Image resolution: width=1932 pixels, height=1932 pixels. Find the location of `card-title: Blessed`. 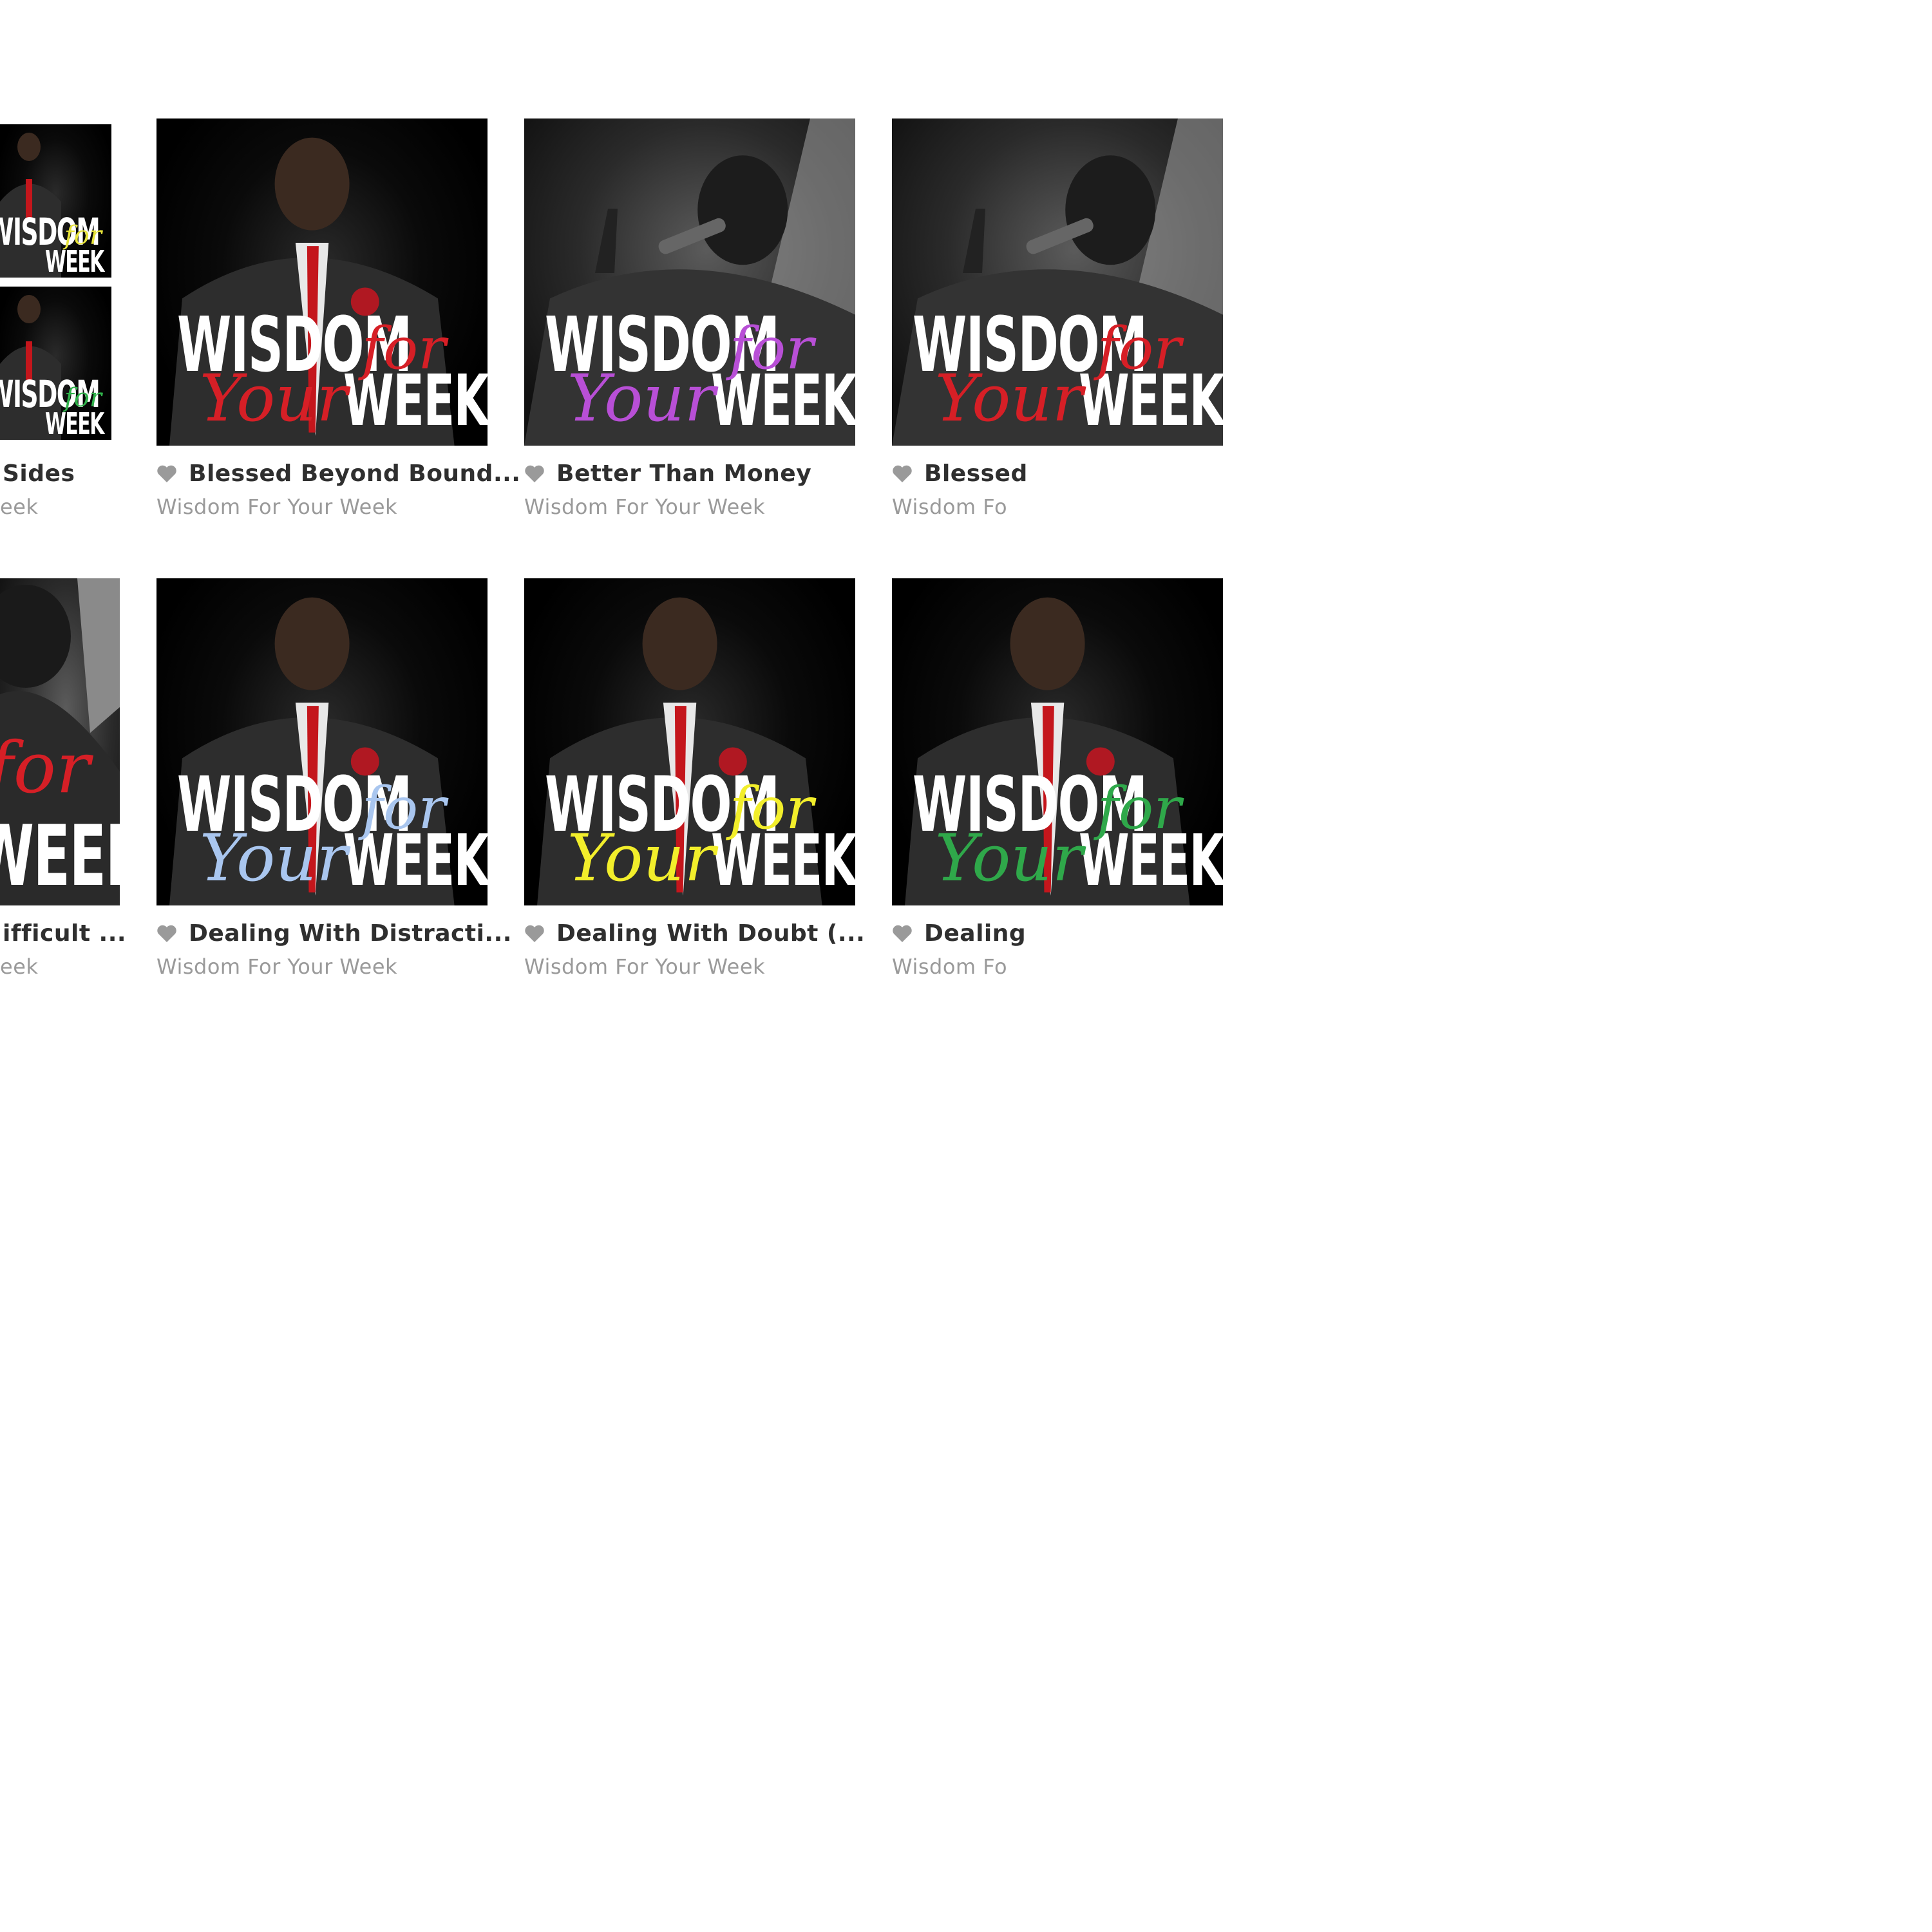

card-title: Blessed is located at coordinates (976, 474).